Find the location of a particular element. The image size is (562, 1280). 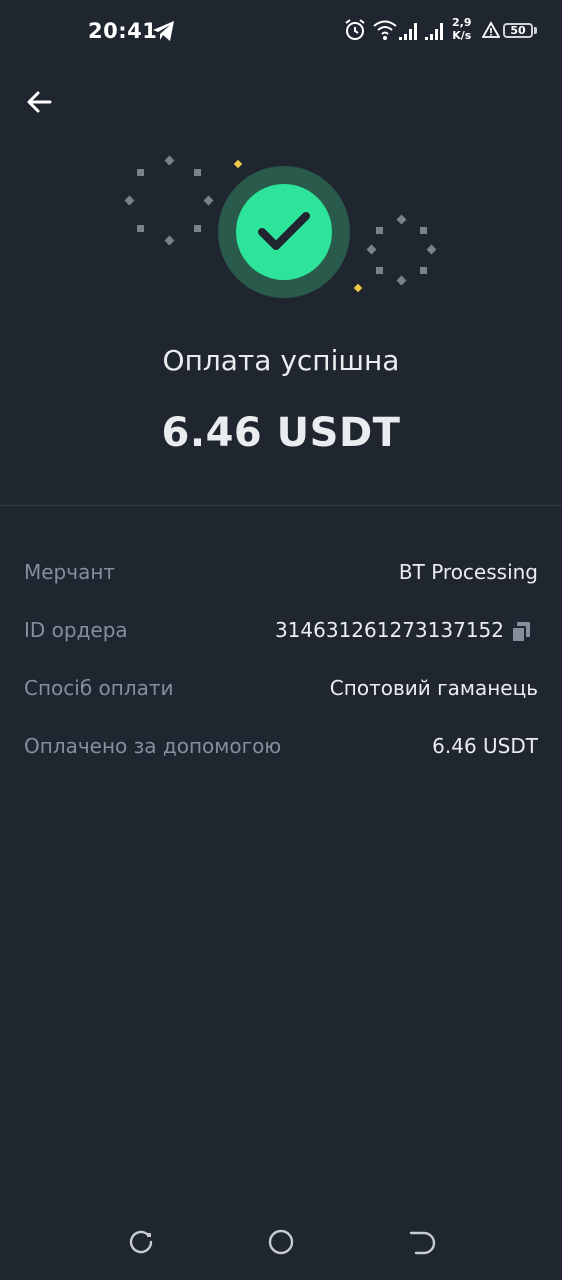

arrow-left-icon is located at coordinates (39, 102).